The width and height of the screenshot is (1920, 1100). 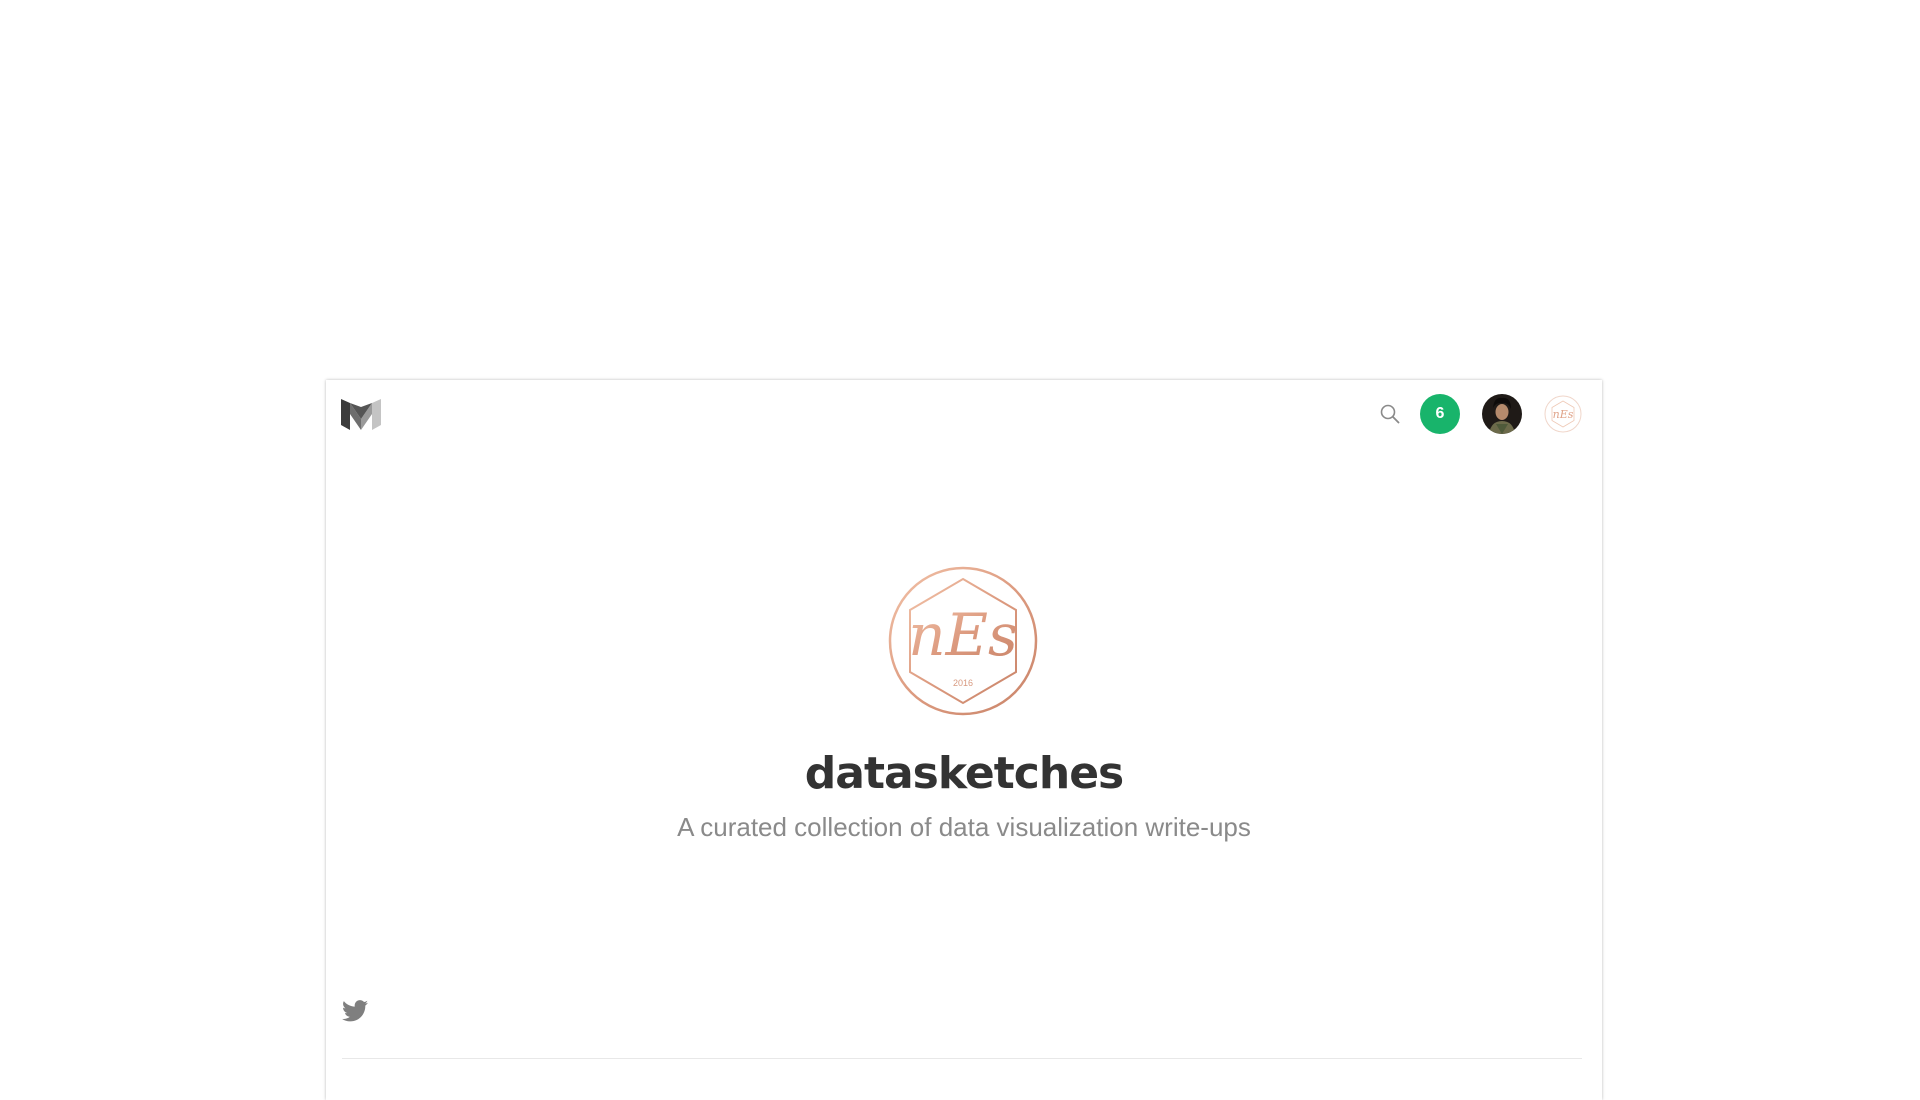 I want to click on twitter-icon, so click(x=355, y=1011).